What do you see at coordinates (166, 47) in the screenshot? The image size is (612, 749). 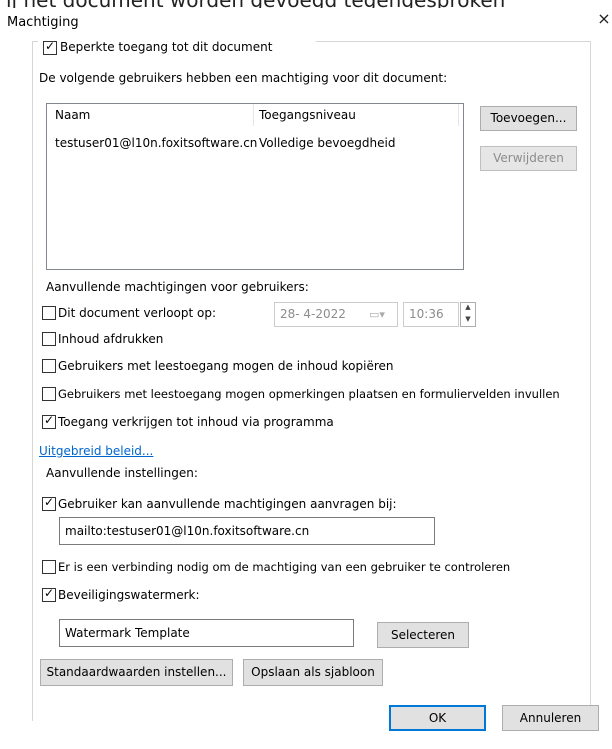 I see `restrict-access-label: Beperkte toegang tot dit document` at bounding box center [166, 47].